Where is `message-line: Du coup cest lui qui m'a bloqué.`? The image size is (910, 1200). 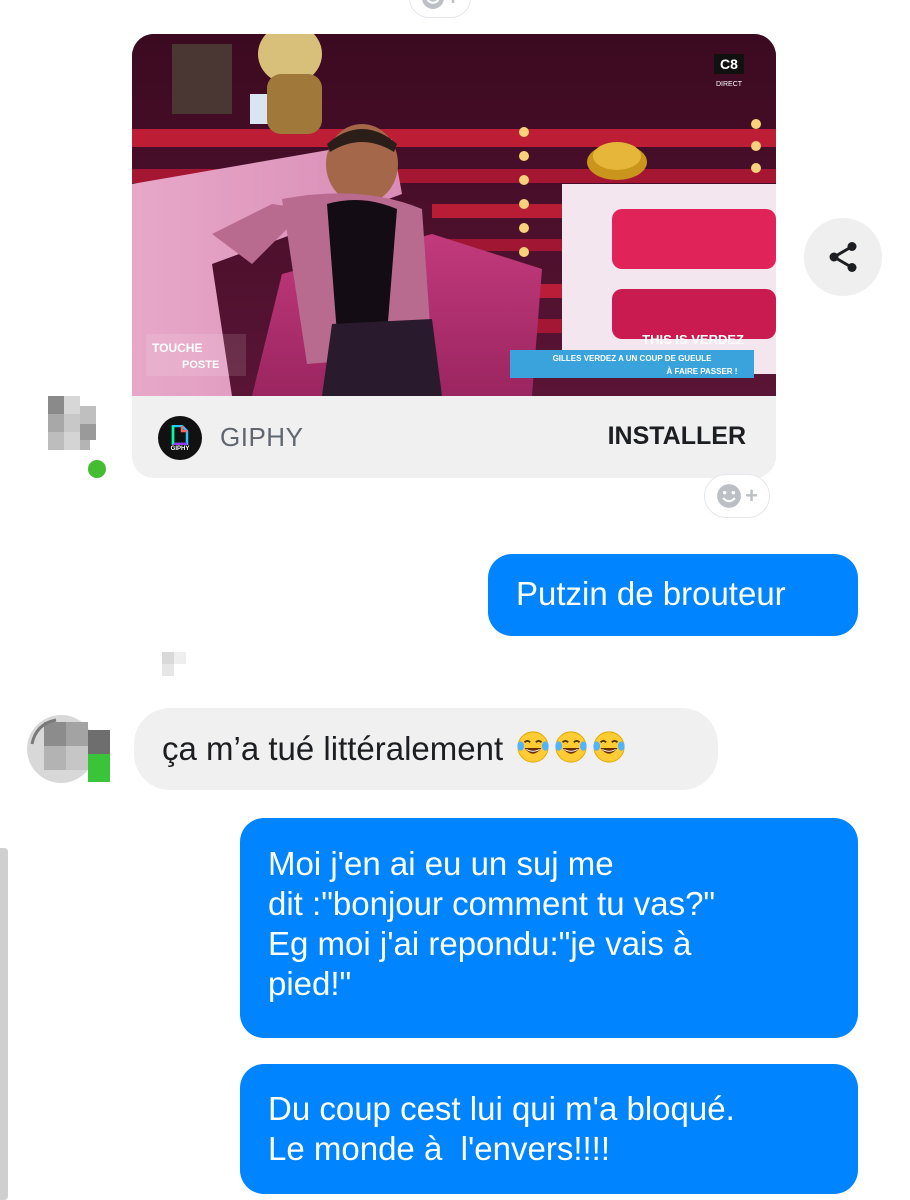 message-line: Du coup cest lui qui m'a bloqué. is located at coordinates (501, 1108).